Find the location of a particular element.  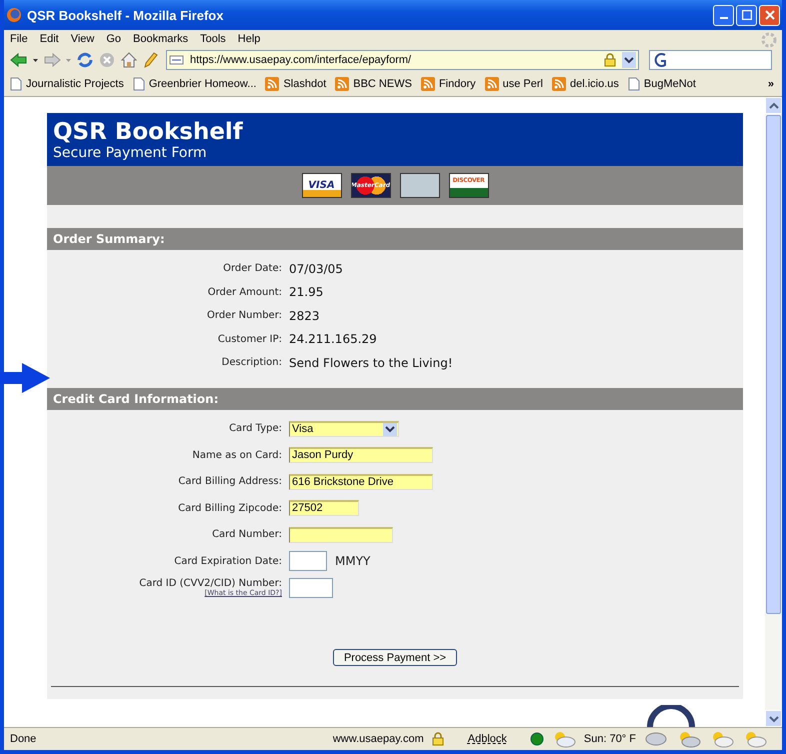

card-logo is located at coordinates (420, 185).